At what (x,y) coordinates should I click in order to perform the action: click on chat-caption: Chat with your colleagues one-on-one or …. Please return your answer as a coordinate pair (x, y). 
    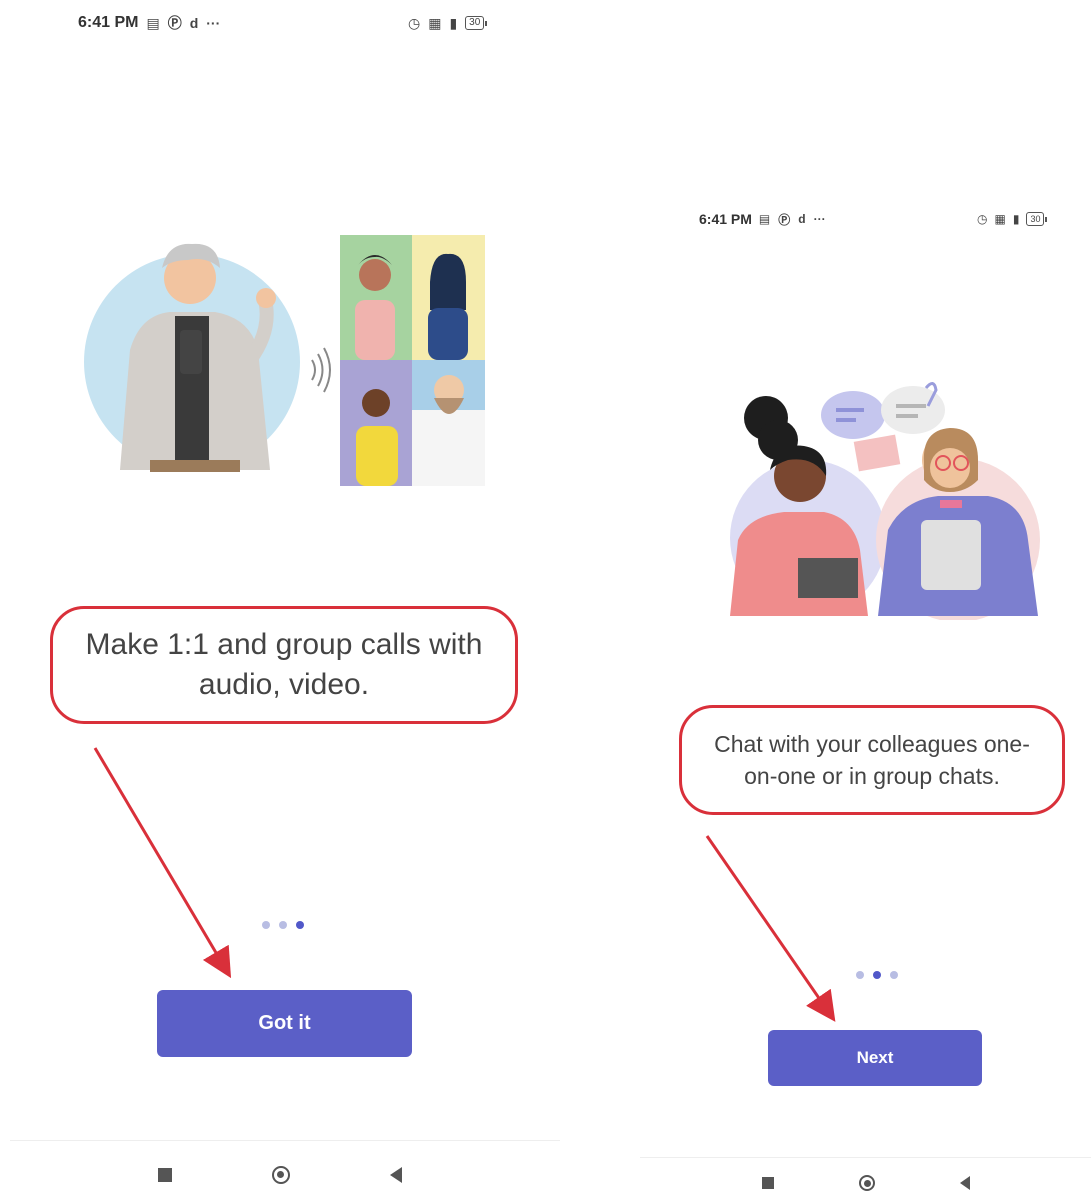
    Looking at the image, I should click on (872, 760).